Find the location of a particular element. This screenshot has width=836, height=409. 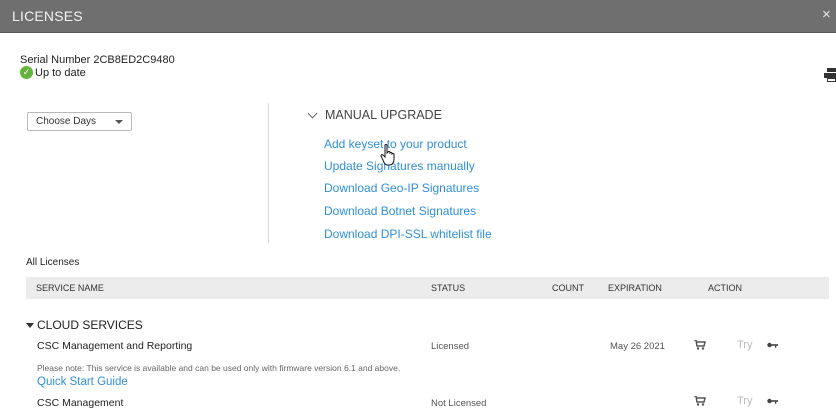

download-botnet-link: Download Botnet Signatures is located at coordinates (400, 211).